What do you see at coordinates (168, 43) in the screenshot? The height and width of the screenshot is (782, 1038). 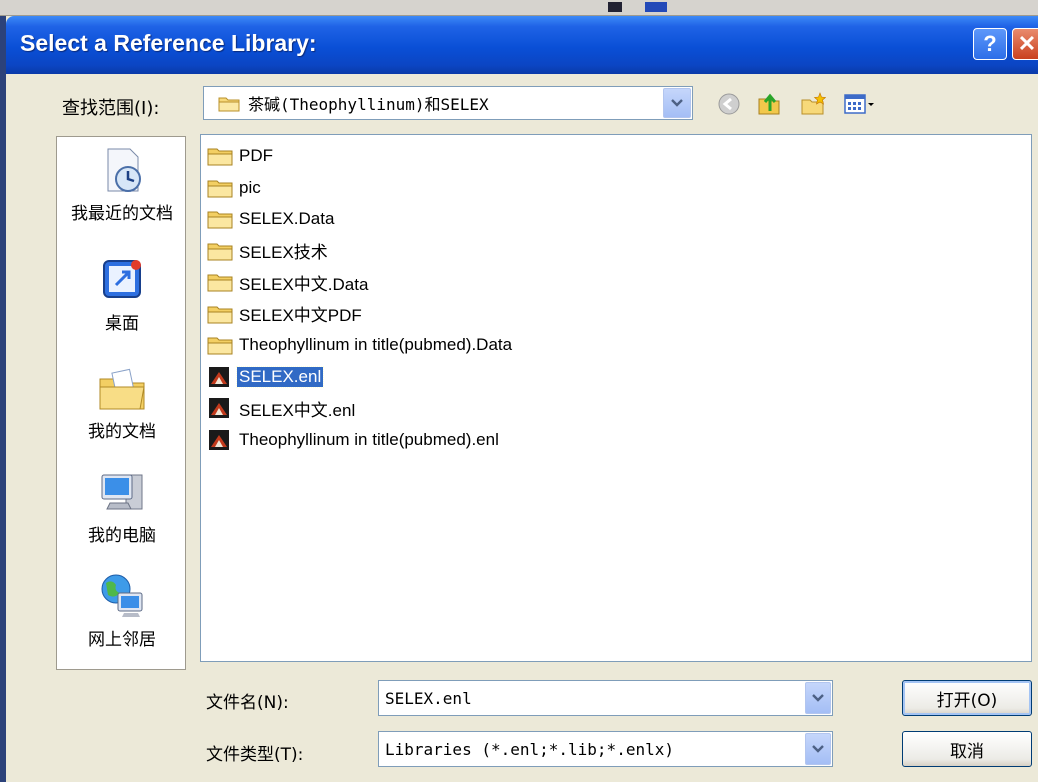 I see `dialog-title: Select a Reference Library:` at bounding box center [168, 43].